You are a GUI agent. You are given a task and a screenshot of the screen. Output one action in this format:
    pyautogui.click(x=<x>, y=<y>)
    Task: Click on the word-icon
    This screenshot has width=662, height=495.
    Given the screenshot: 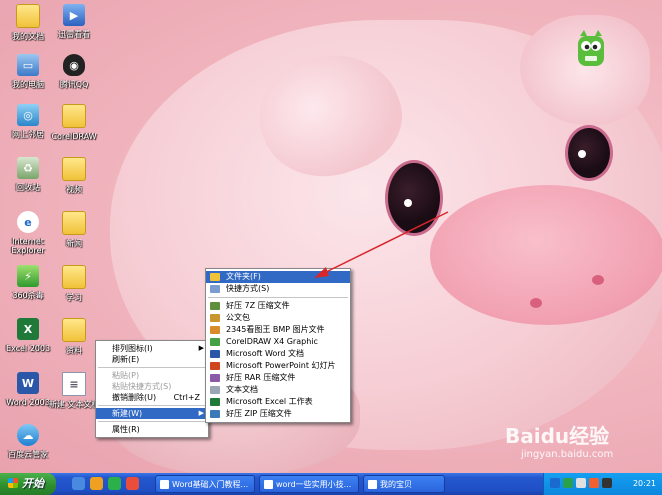 What is the action you would take?
    pyautogui.click(x=215, y=354)
    